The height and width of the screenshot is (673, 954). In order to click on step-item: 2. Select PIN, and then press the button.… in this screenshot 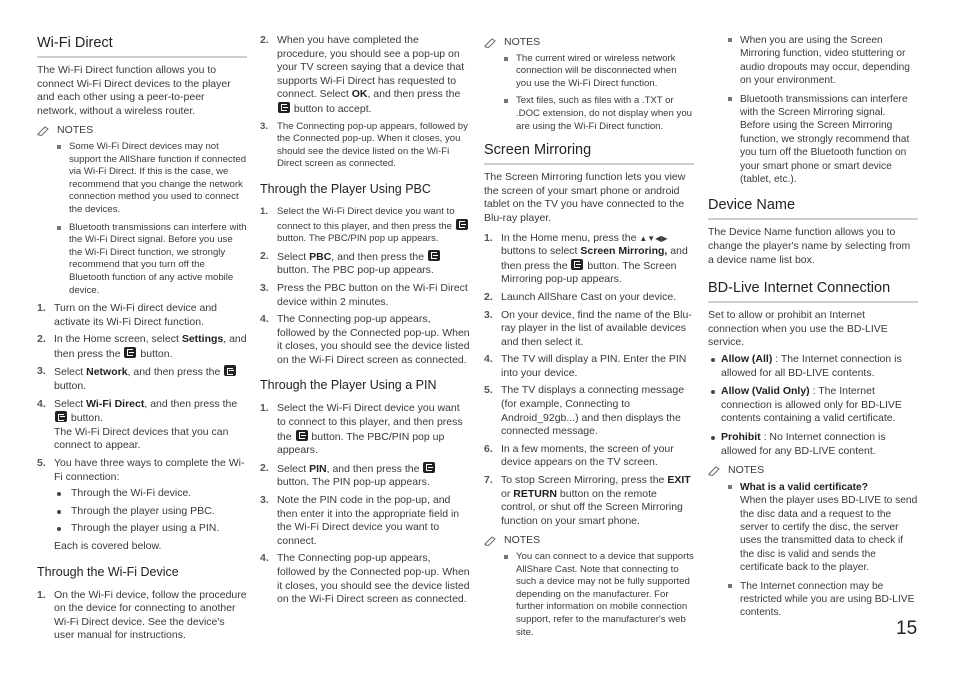, I will do `click(365, 475)`.